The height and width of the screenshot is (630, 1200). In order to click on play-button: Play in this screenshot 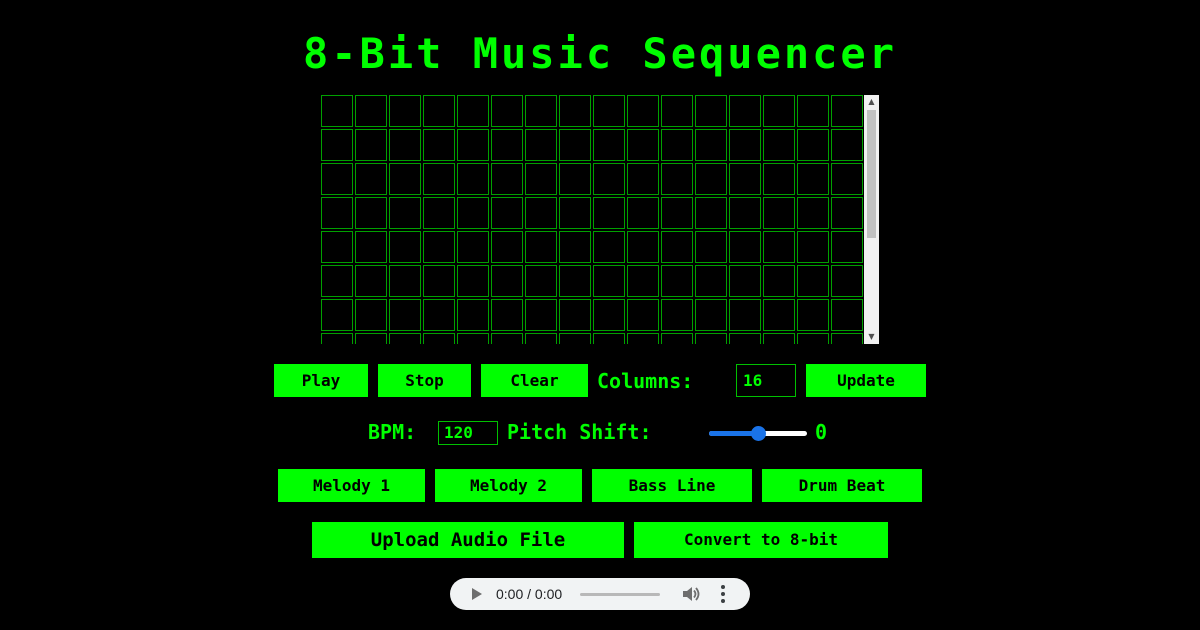, I will do `click(321, 380)`.